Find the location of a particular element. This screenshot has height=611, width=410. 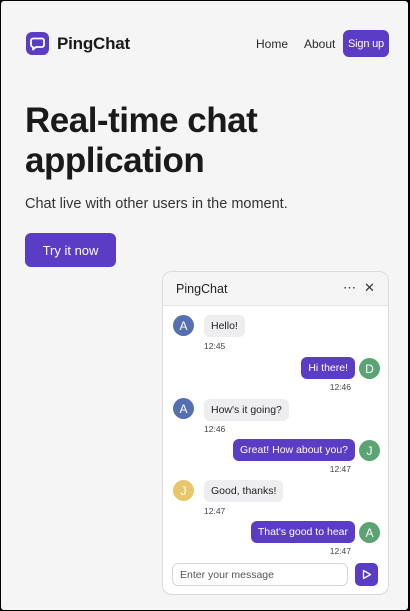

brand: PingChat is located at coordinates (78, 43).